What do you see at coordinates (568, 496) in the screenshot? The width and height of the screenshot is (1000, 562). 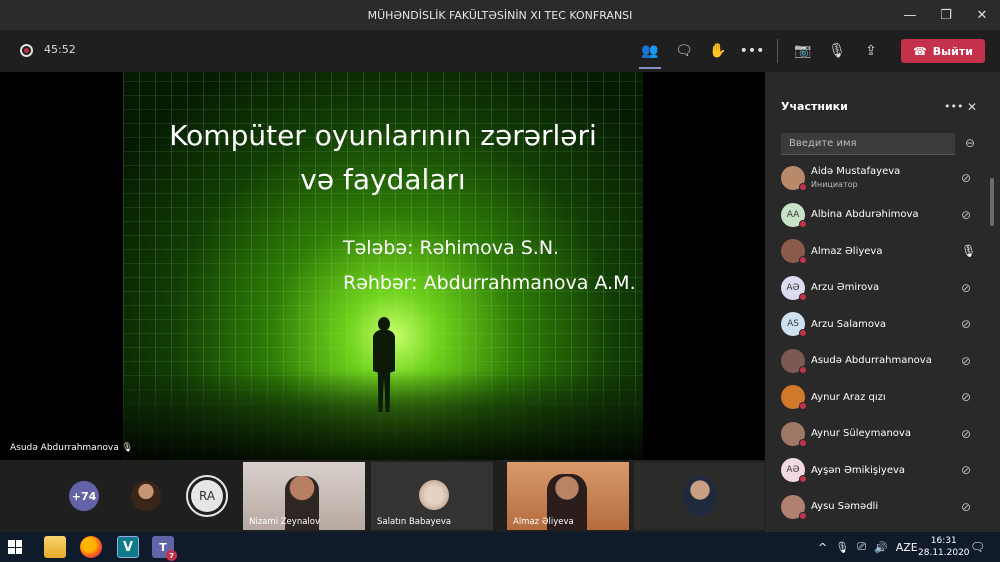 I see `video-tile: Almaz Əliyeva` at bounding box center [568, 496].